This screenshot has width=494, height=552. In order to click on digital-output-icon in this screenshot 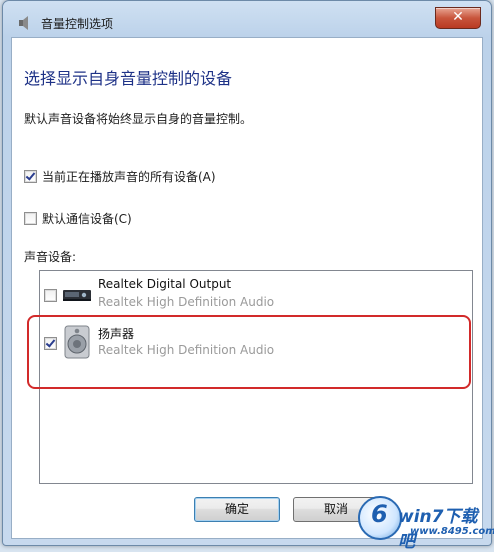, I will do `click(77, 295)`.